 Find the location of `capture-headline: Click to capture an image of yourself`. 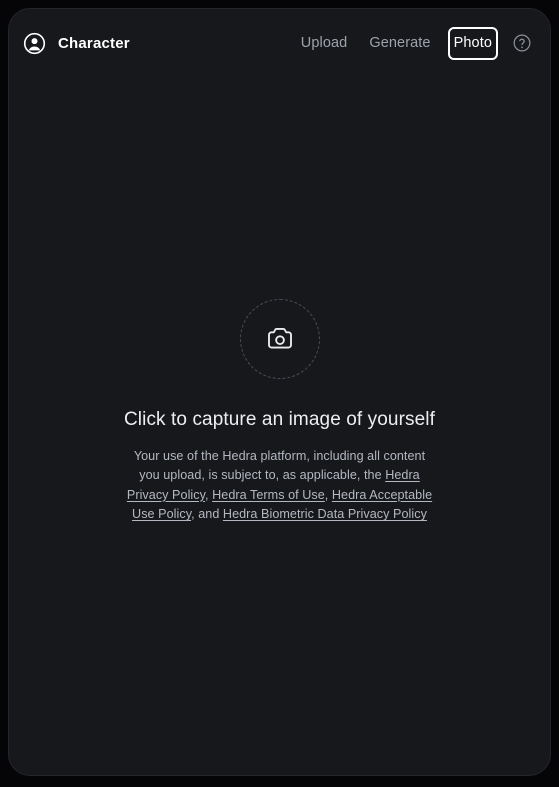

capture-headline: Click to capture an image of yourself is located at coordinates (279, 419).